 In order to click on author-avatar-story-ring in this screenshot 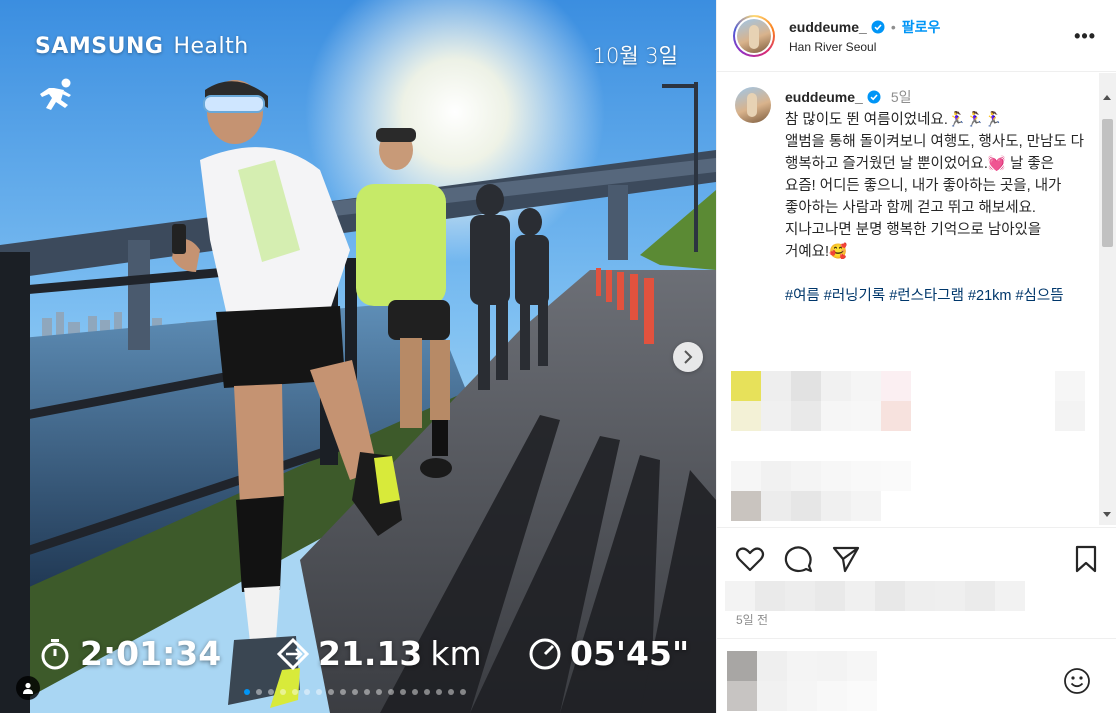, I will do `click(754, 35)`.